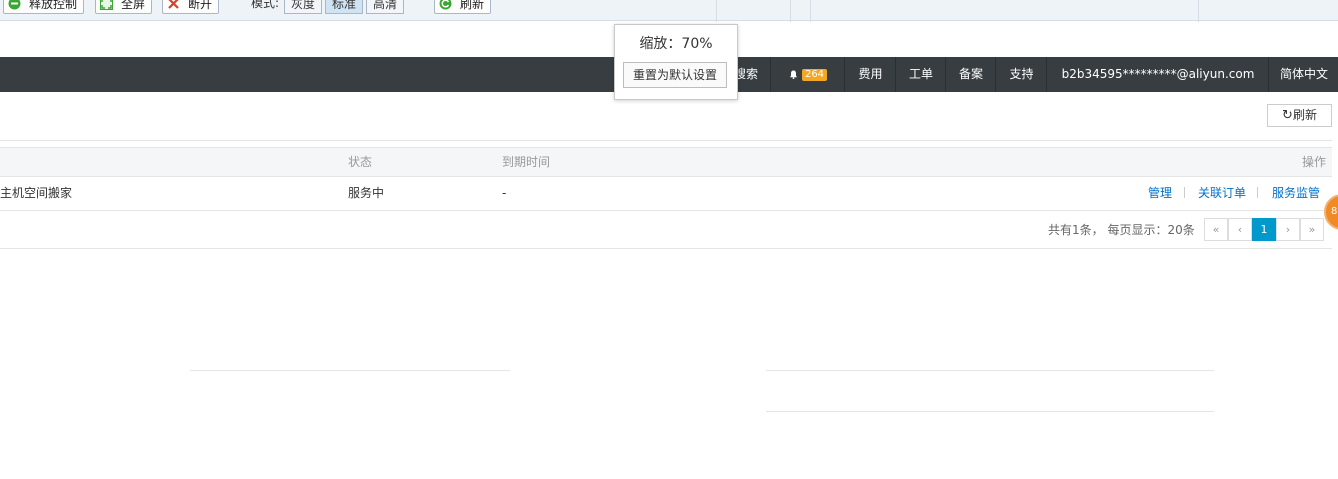  What do you see at coordinates (669, 11) in the screenshot?
I see `remote-toolbar: 释放控制 全屏 断开 模式: 灰度 标准 高清 刷新` at bounding box center [669, 11].